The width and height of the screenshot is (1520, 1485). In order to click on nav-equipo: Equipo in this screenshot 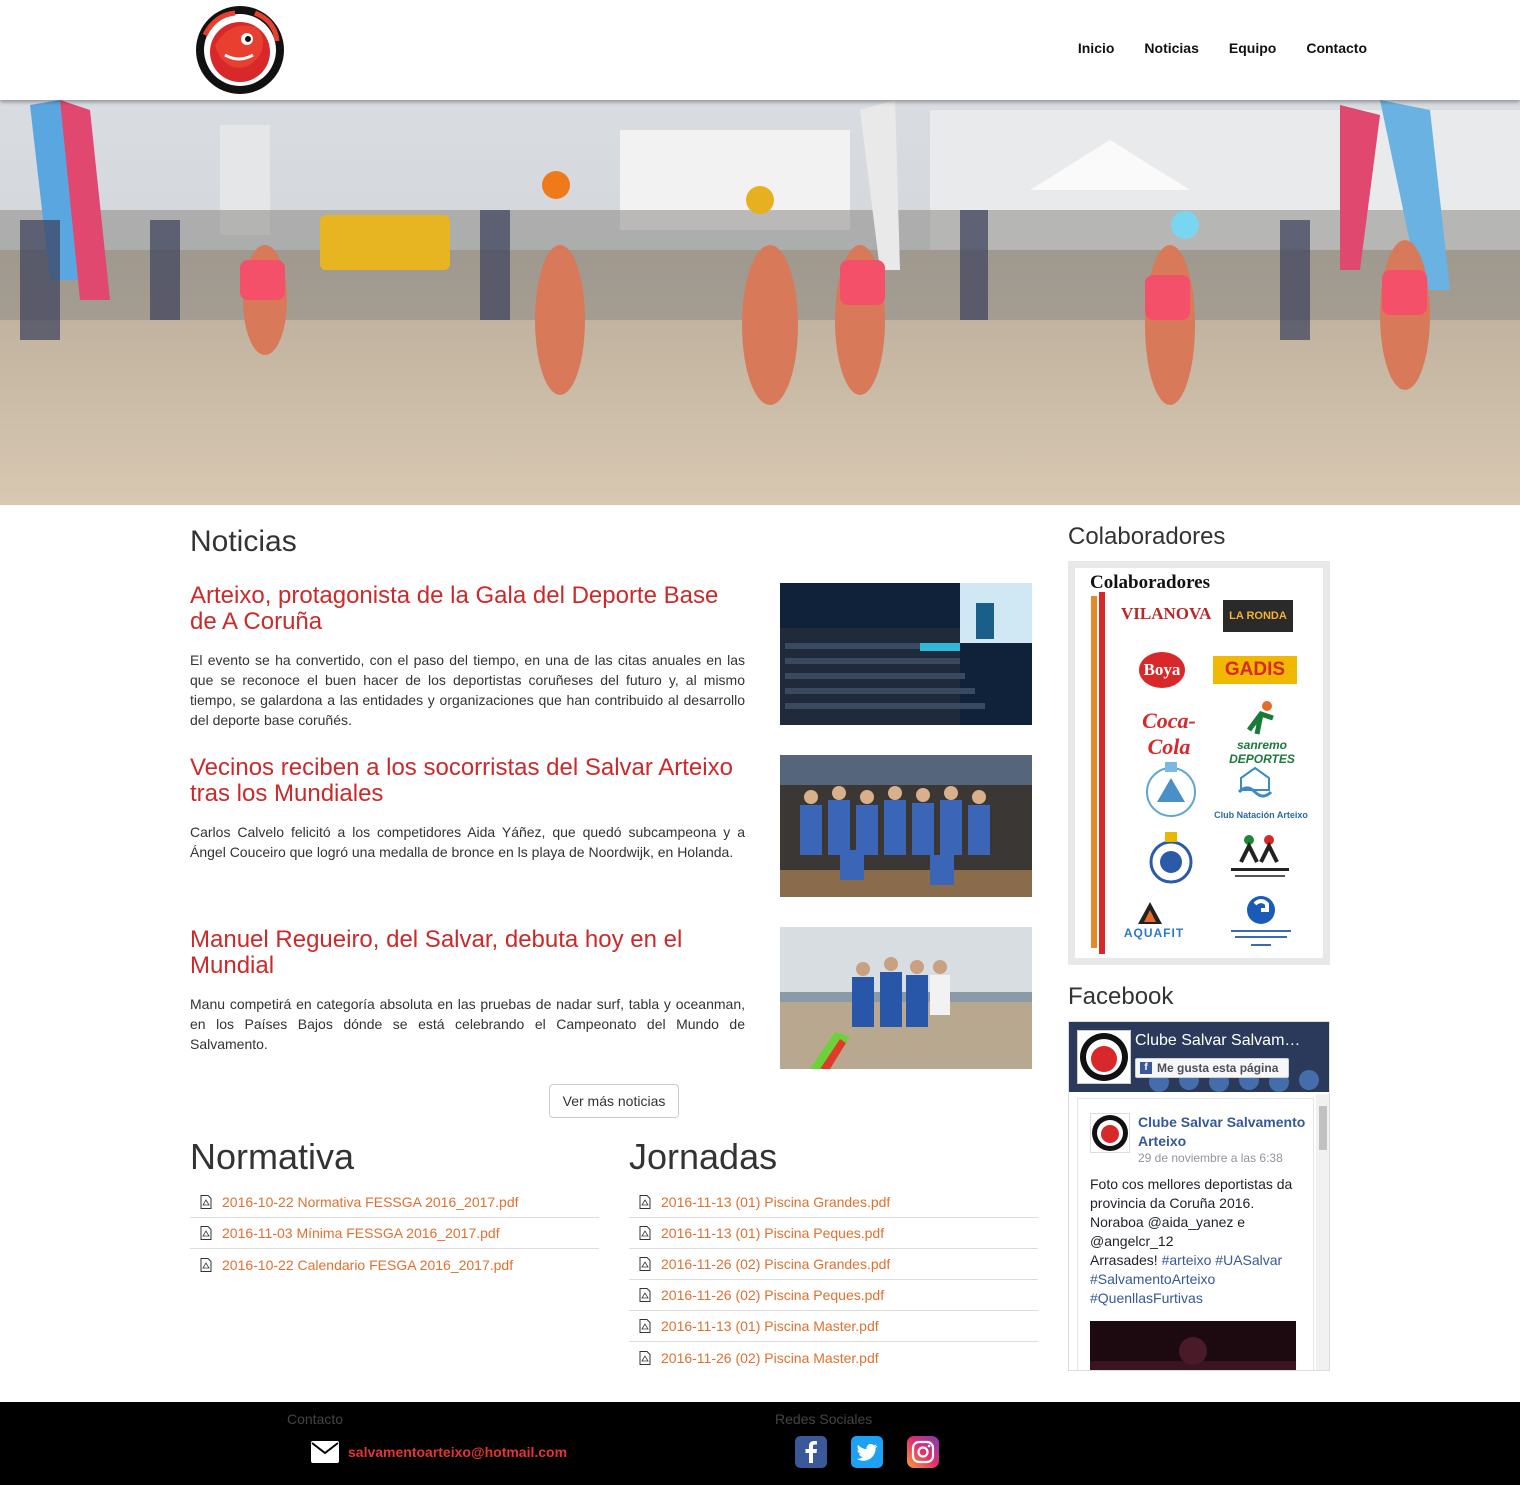, I will do `click(1252, 48)`.